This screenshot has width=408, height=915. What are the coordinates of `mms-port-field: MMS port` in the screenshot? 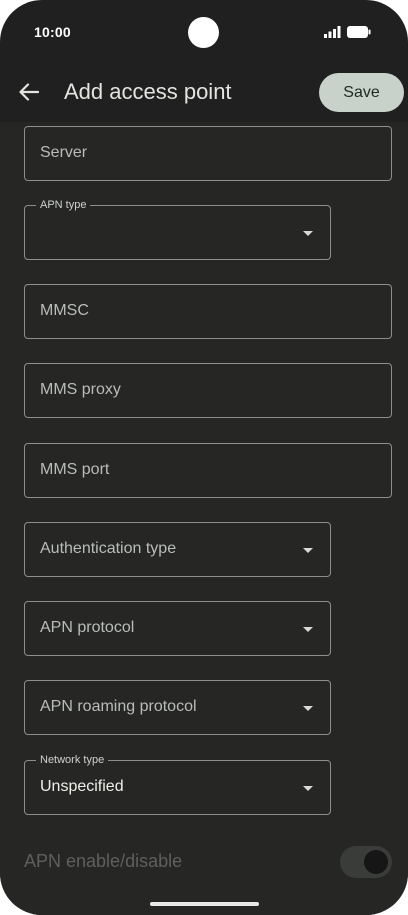 It's located at (208, 470).